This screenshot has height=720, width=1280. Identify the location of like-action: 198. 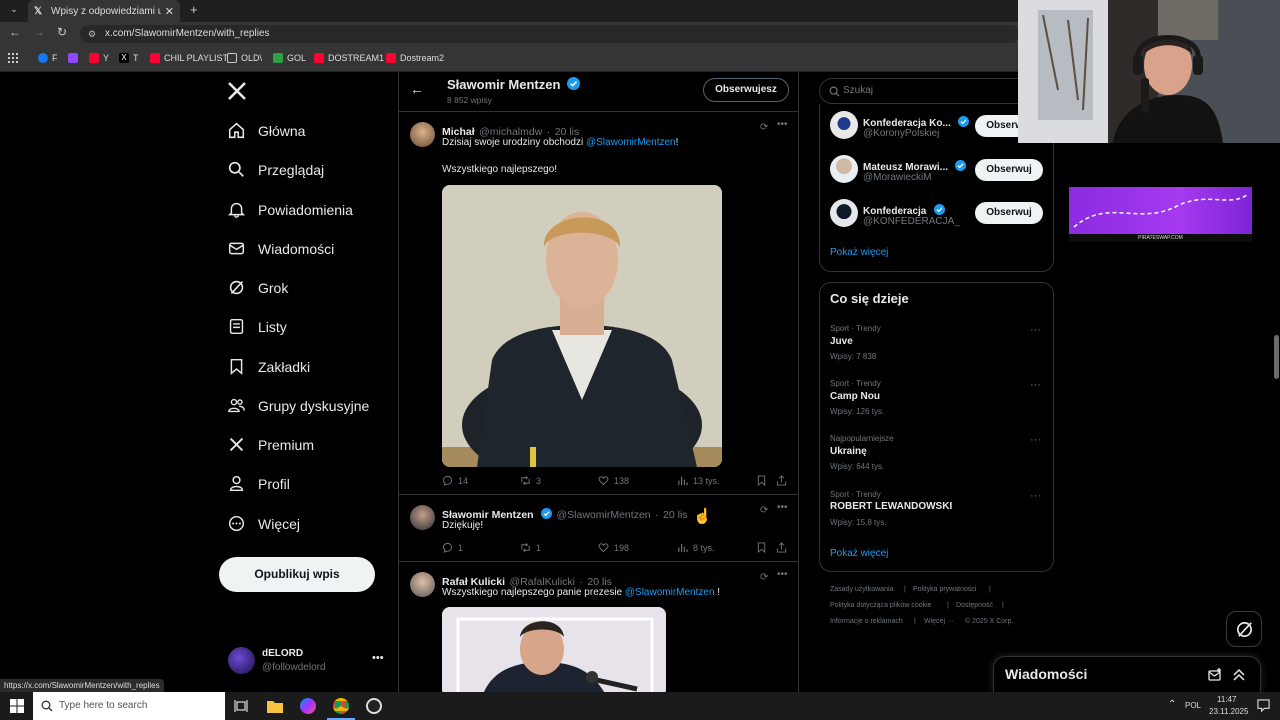
(613, 547).